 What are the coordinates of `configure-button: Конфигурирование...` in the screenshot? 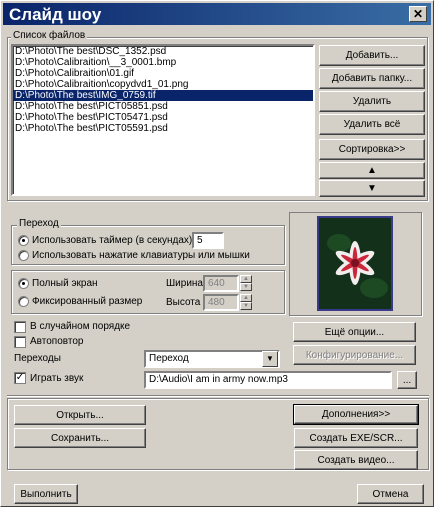 It's located at (354, 355).